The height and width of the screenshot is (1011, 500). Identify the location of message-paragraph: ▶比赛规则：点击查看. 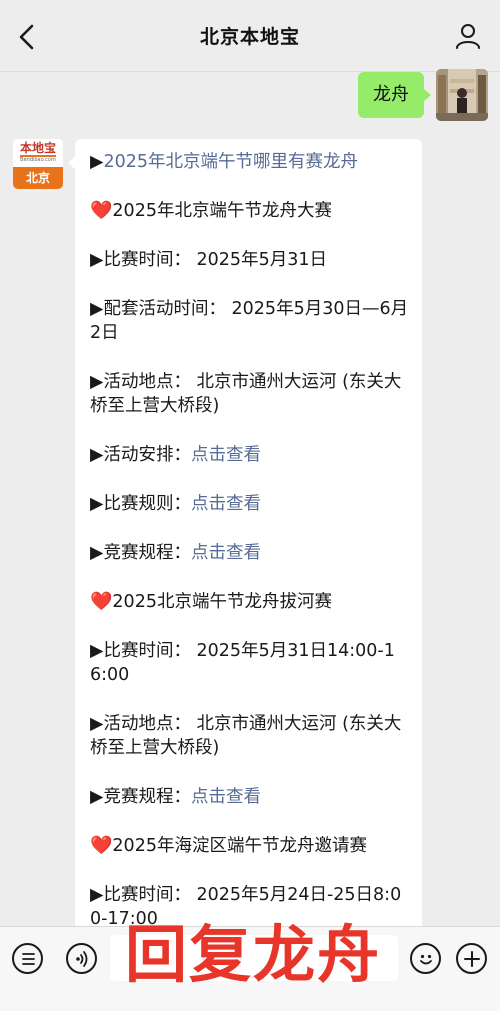
(250, 504).